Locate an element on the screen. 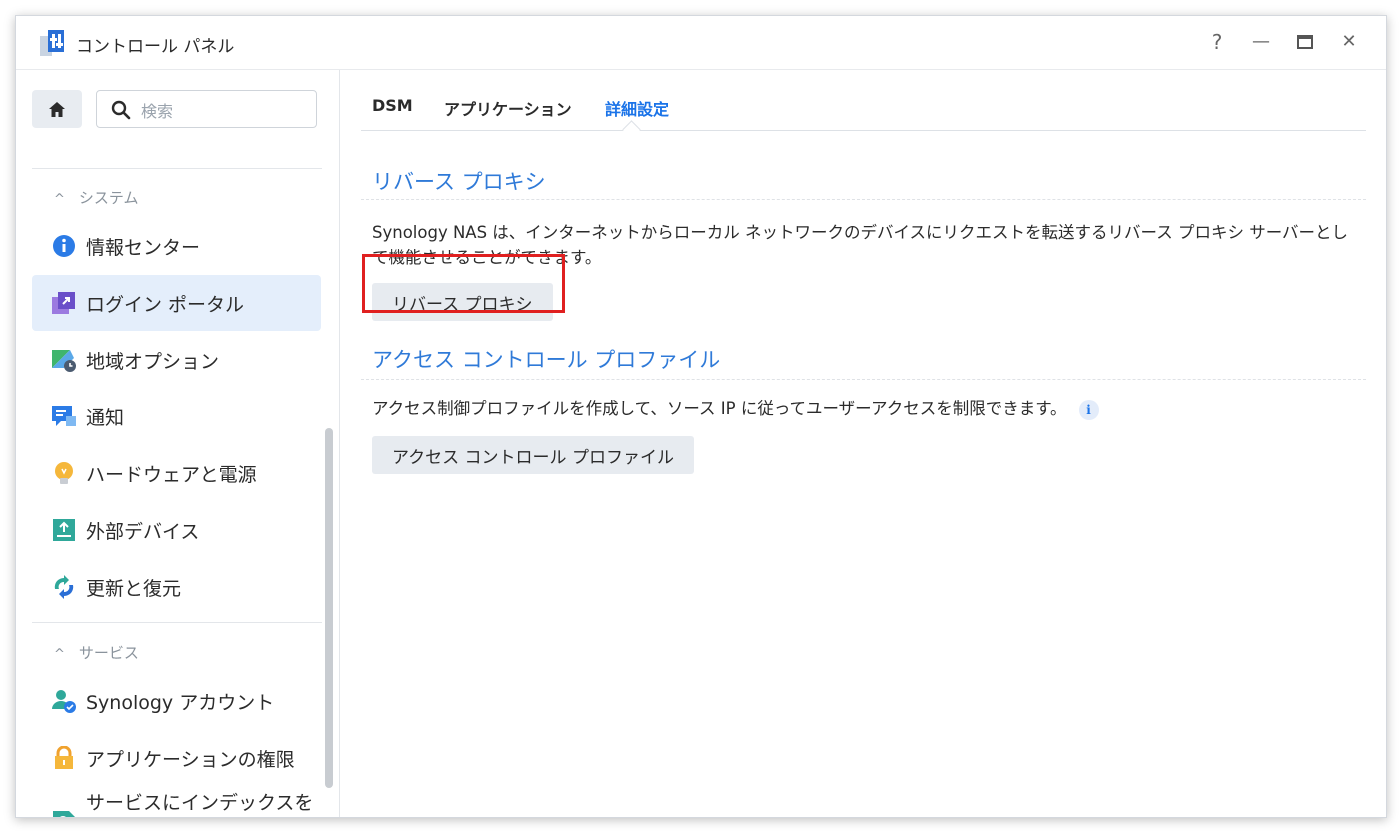 The height and width of the screenshot is (831, 1400). update-restore-icon is located at coordinates (64, 587).